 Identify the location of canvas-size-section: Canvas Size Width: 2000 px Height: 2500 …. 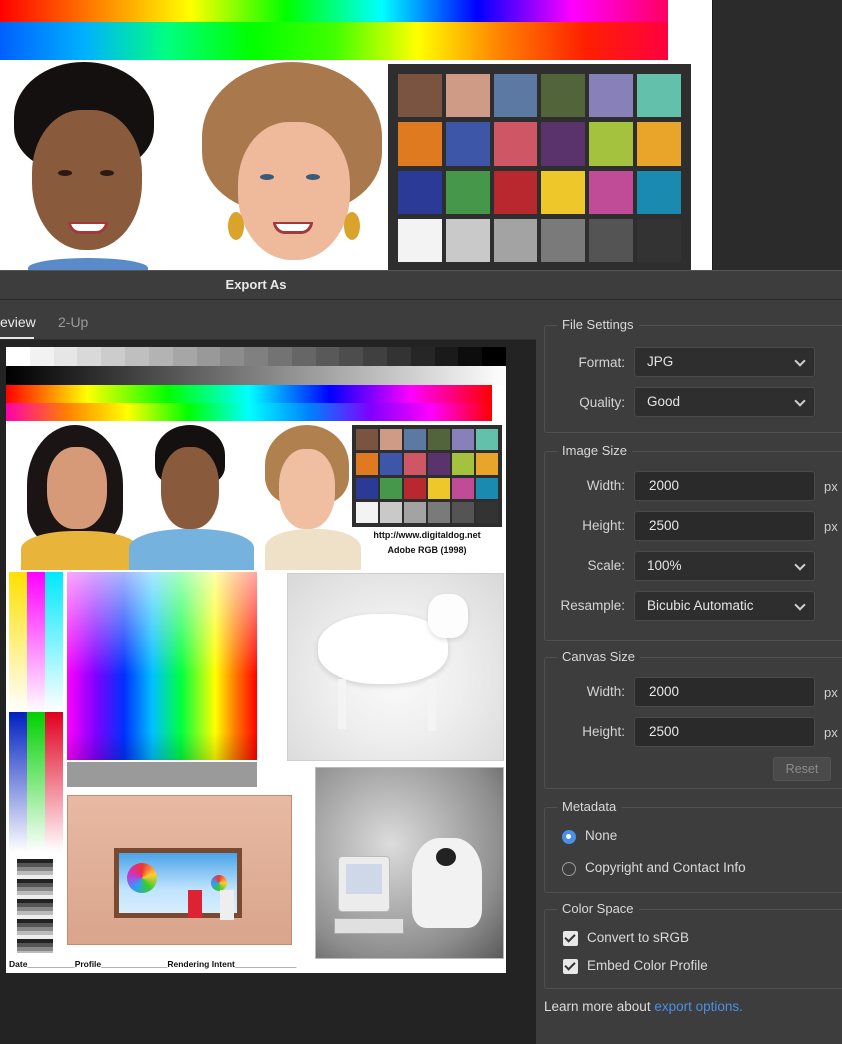
(693, 719).